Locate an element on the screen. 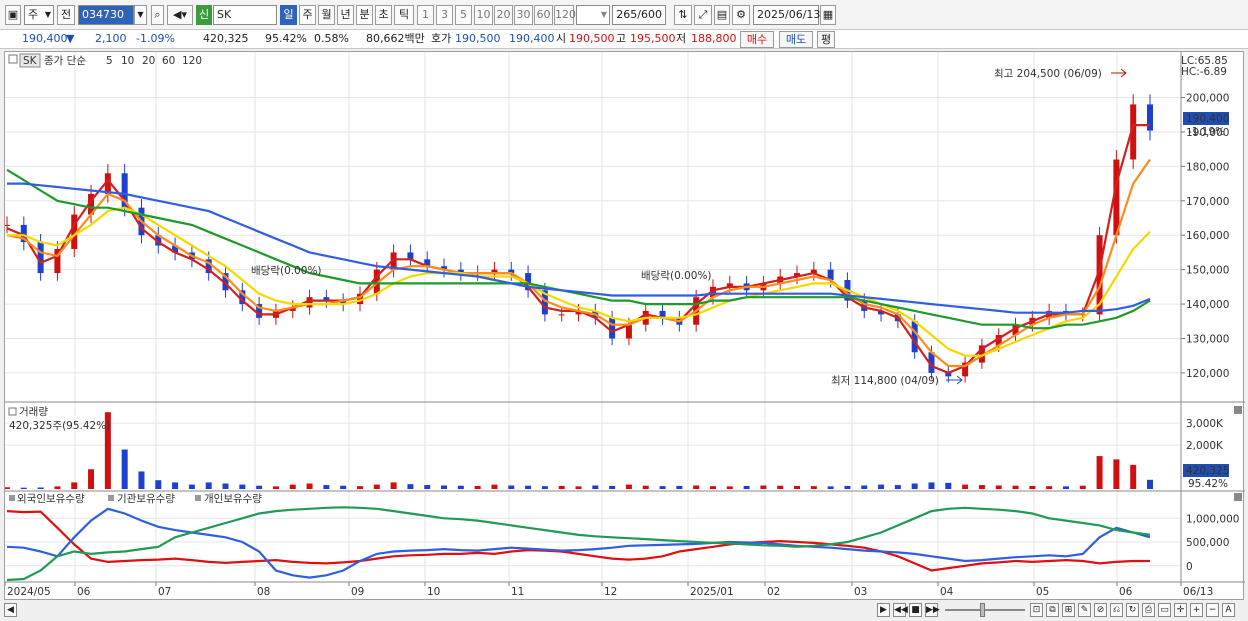 This screenshot has width=1248, height=621. copy-icon: ⧉ is located at coordinates (1052, 610).